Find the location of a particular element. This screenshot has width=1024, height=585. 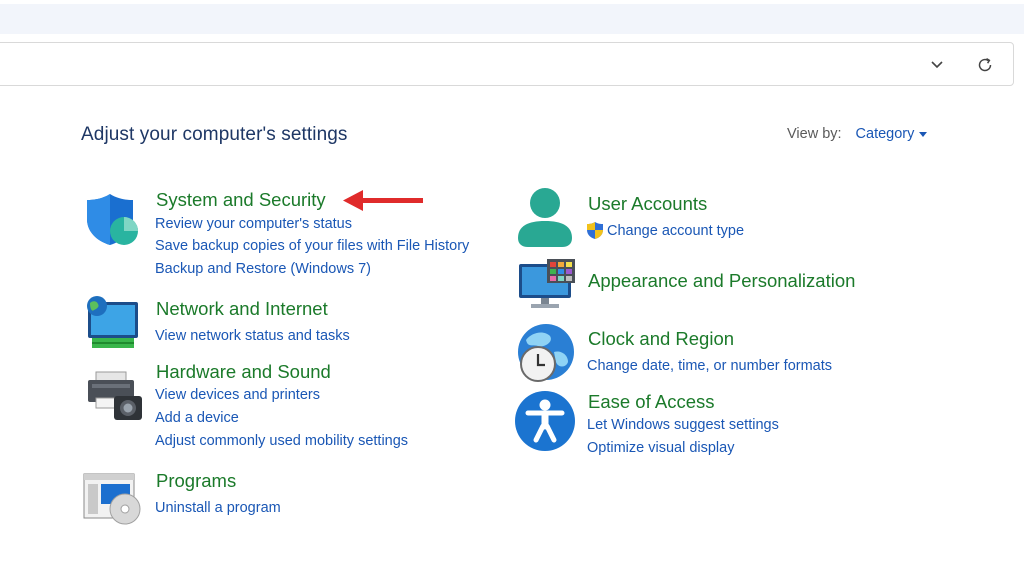

category-title-appearance: Appearance and Personalization is located at coordinates (721, 281).